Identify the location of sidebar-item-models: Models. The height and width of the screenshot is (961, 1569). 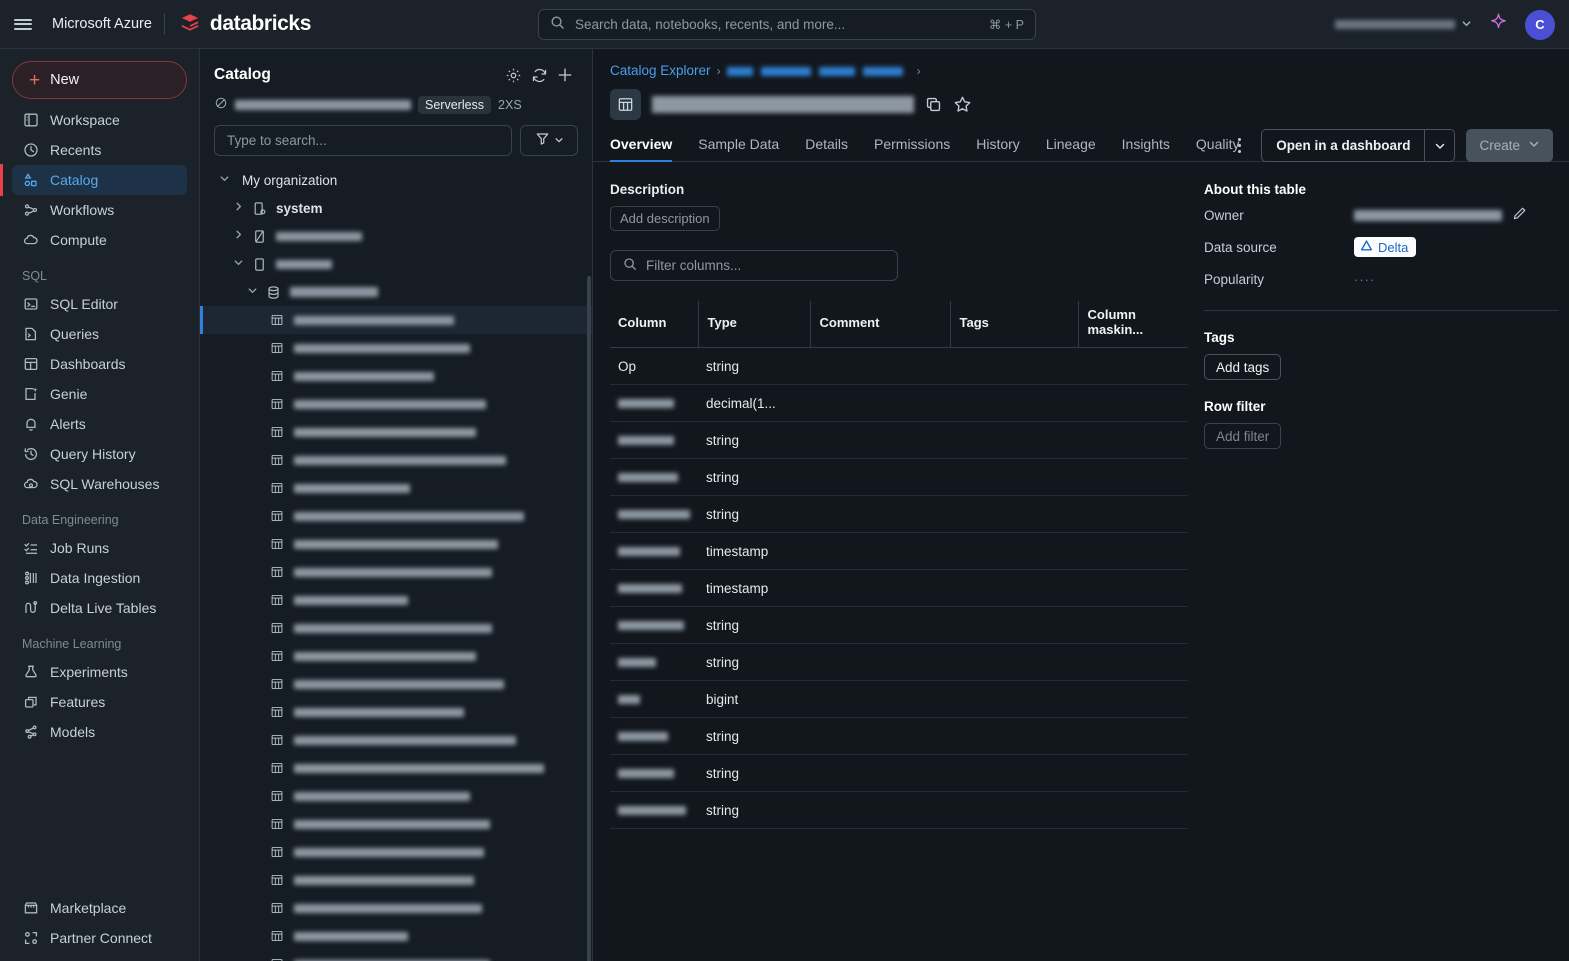
(99, 732).